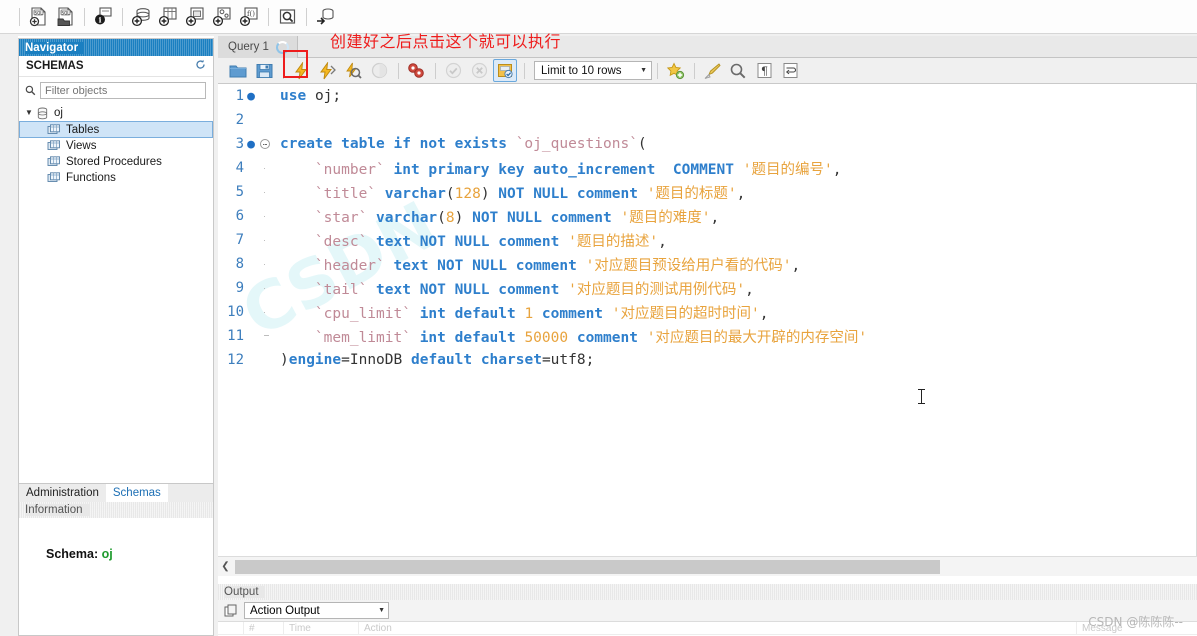  I want to click on toolbar-separator, so click(524, 70).